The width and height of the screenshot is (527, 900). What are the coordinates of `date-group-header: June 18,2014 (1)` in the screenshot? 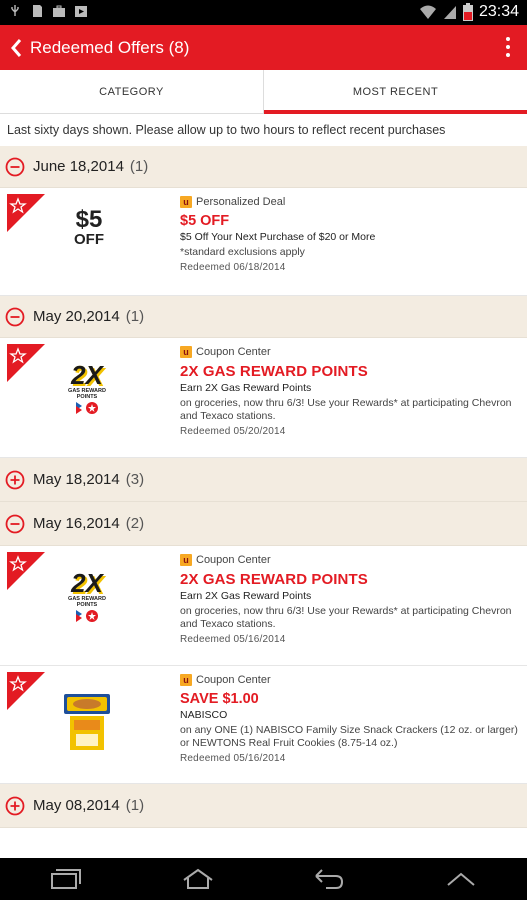 It's located at (263, 167).